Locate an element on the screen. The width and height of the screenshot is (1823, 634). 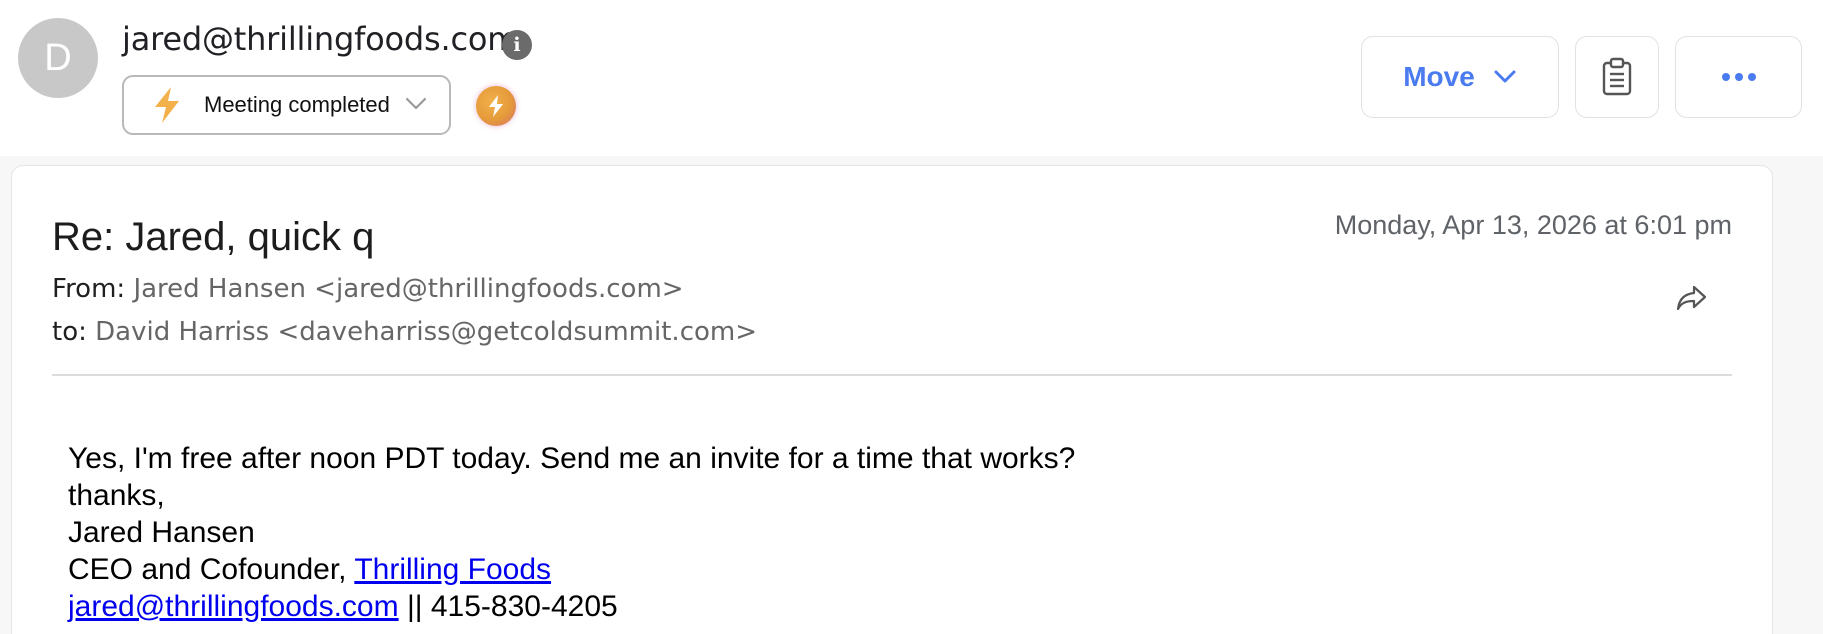
from-value: Jared Hansen <jared@thrillingfoods.com> is located at coordinates (408, 289).